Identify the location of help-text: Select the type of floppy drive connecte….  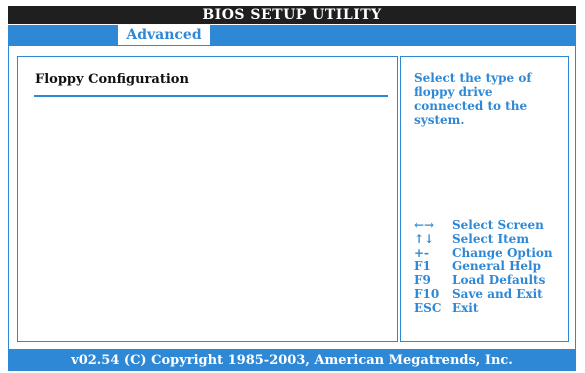
(473, 99).